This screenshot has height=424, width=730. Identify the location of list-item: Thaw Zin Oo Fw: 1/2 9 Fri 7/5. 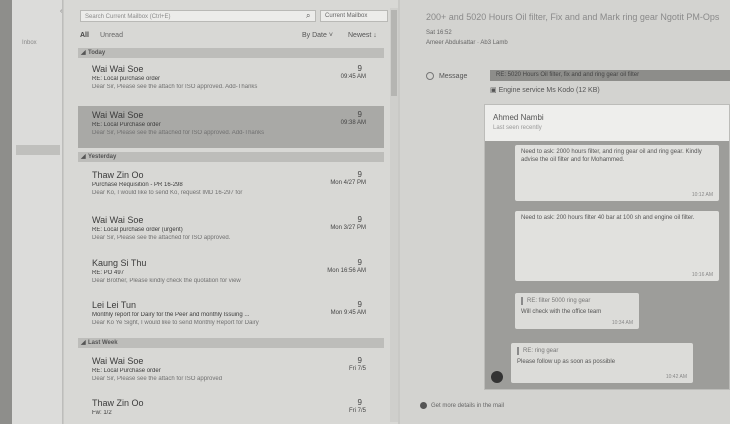
(231, 409).